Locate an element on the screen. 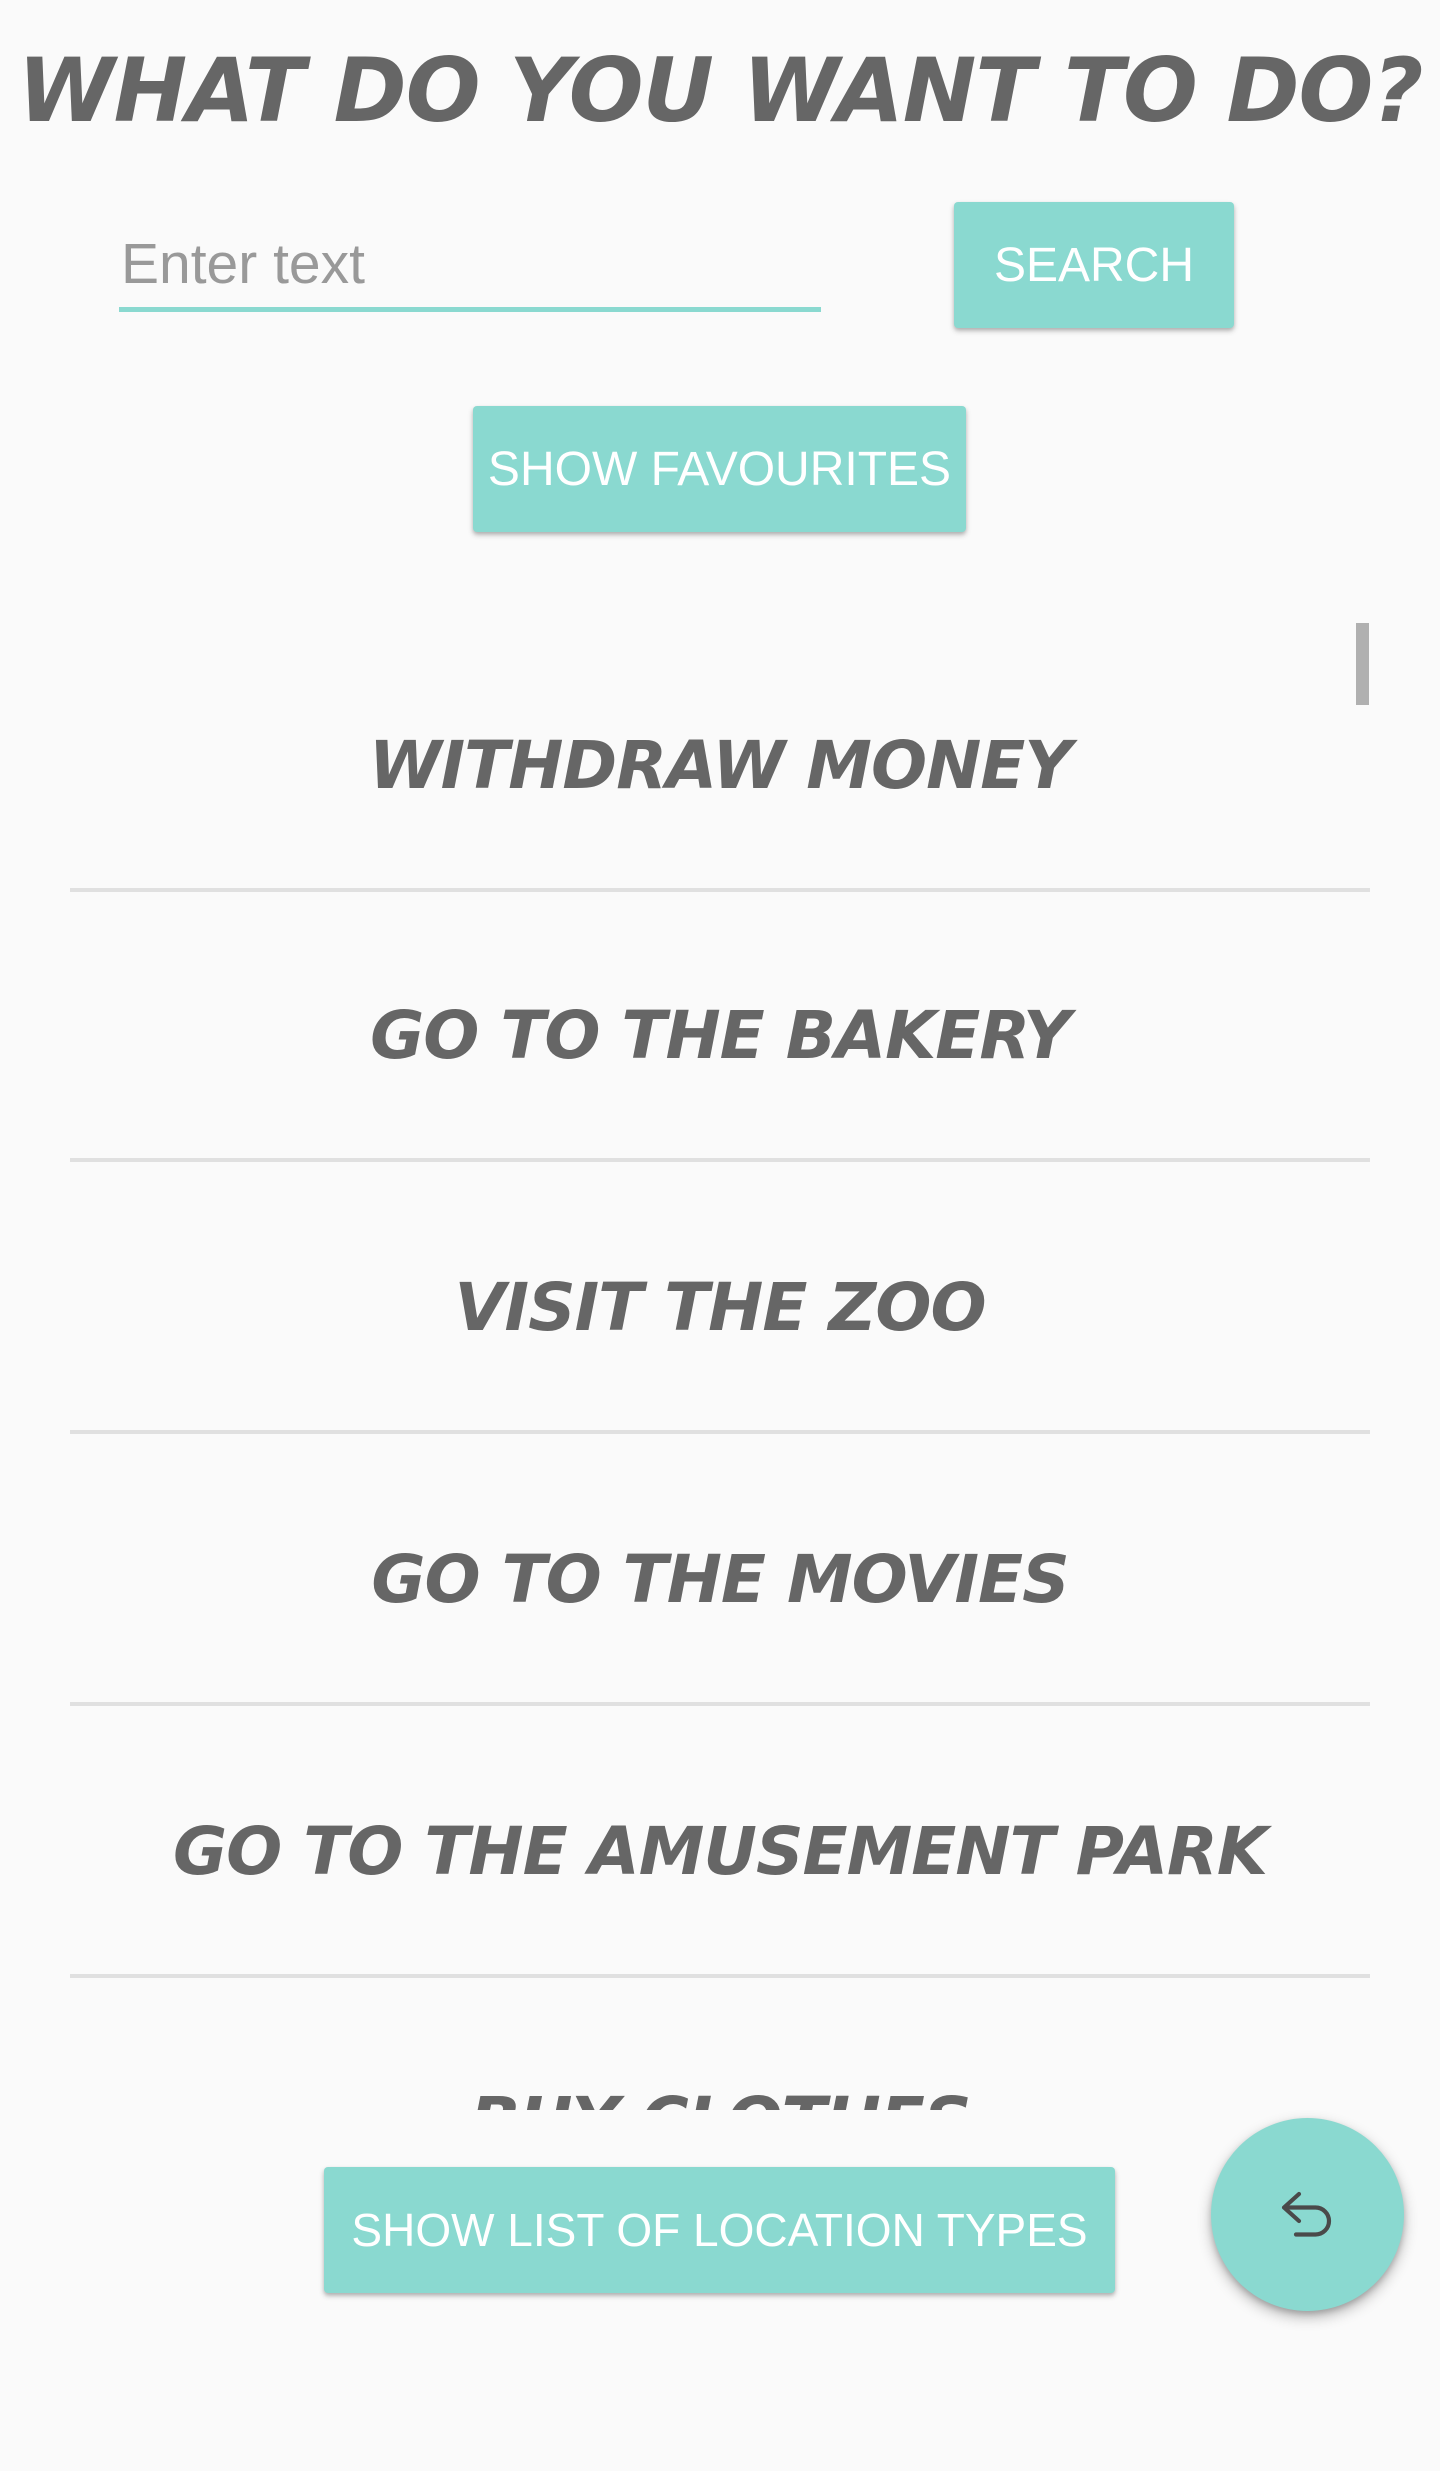 The height and width of the screenshot is (2471, 1440). undo-icon is located at coordinates (1306, 2214).